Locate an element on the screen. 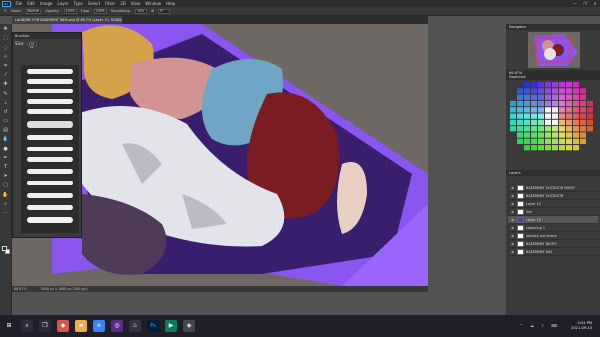 The height and width of the screenshot is (337, 600). smoothing-field: 10% is located at coordinates (140, 11).